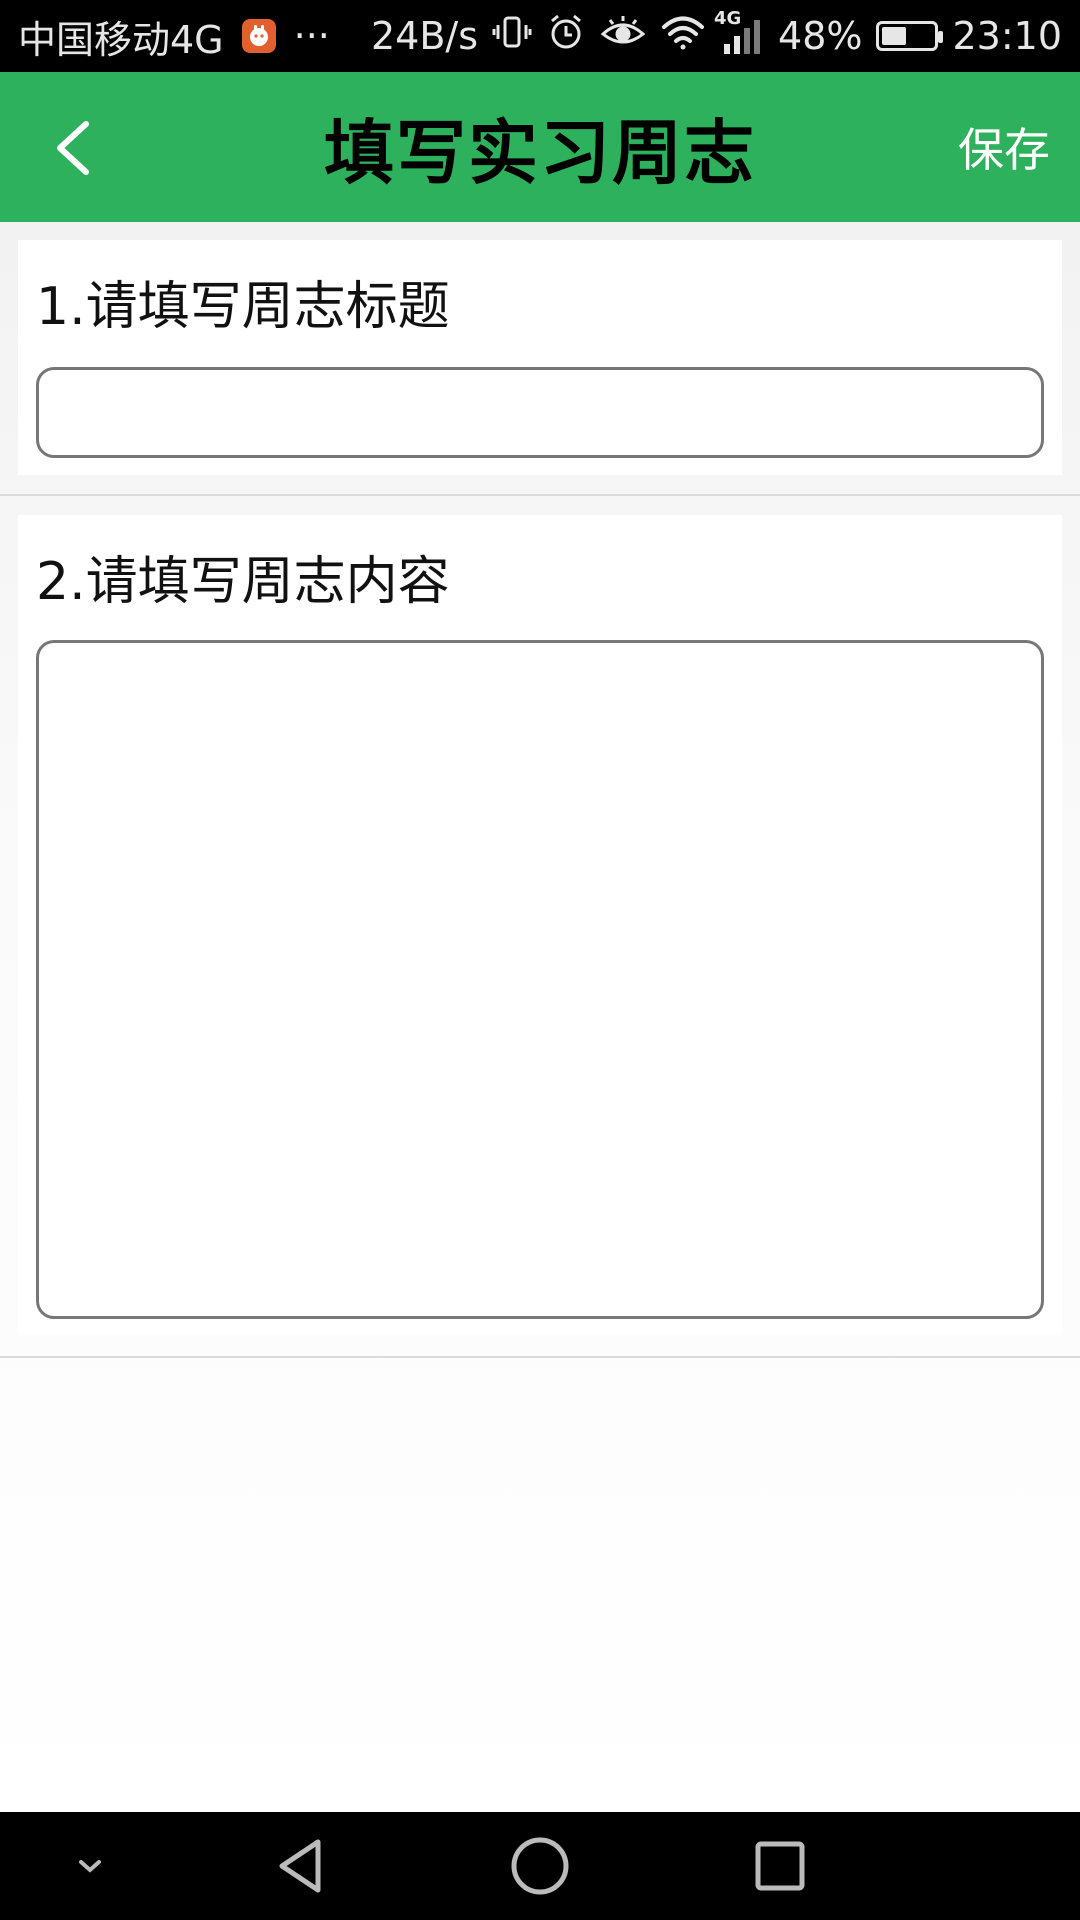  Describe the element at coordinates (311, 36) in the screenshot. I see `more-notifications: ···` at that location.